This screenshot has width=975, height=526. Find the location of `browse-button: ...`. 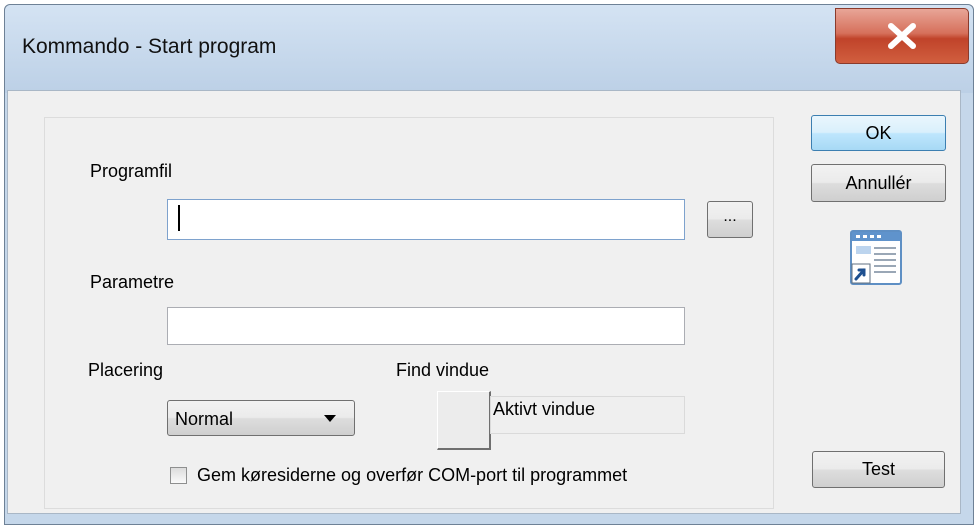

browse-button: ... is located at coordinates (730, 219).